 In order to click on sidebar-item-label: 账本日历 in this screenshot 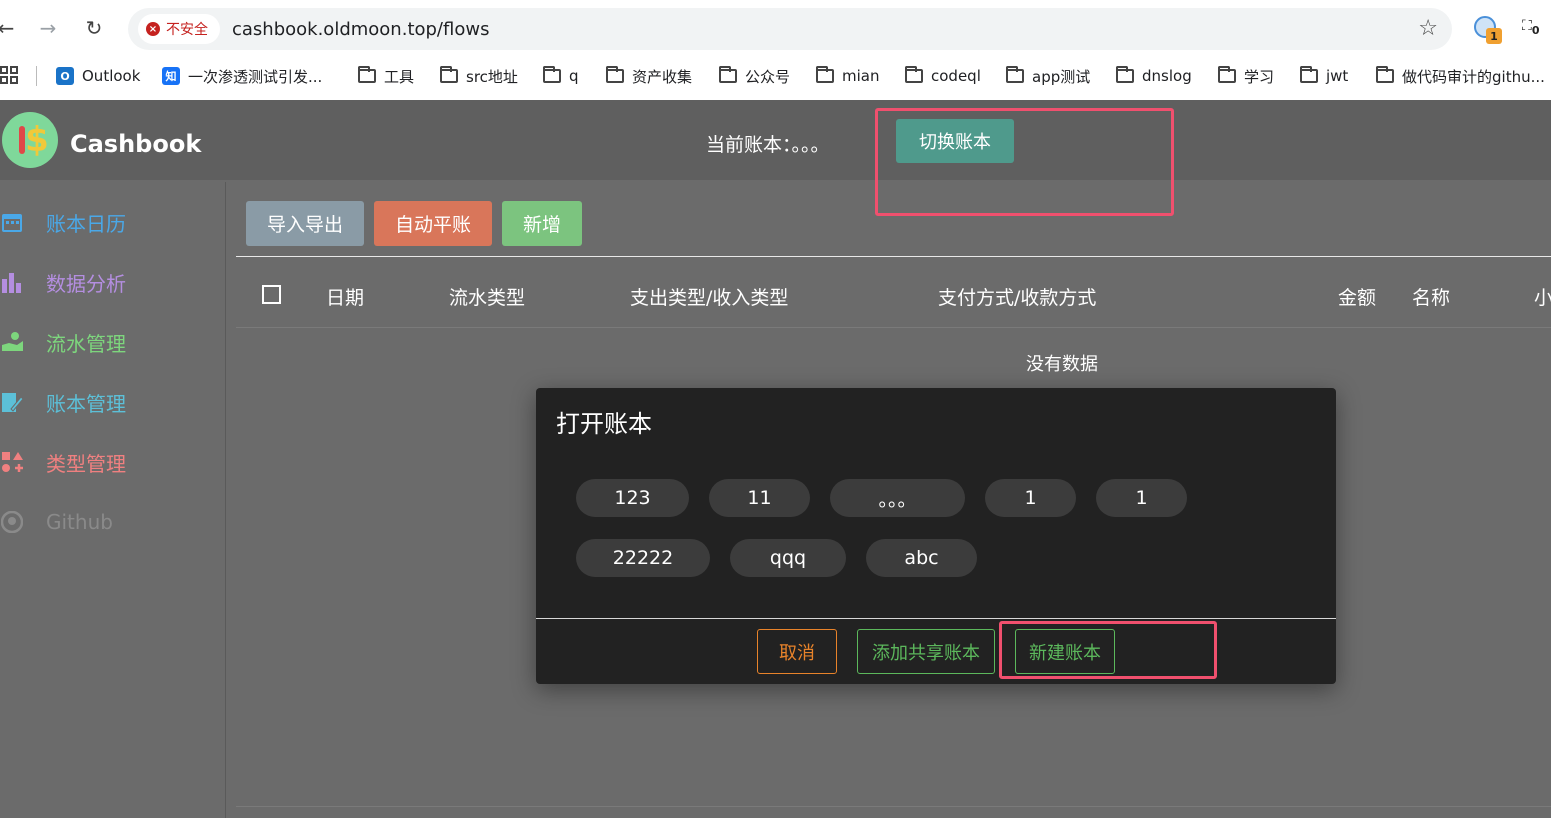, I will do `click(86, 223)`.